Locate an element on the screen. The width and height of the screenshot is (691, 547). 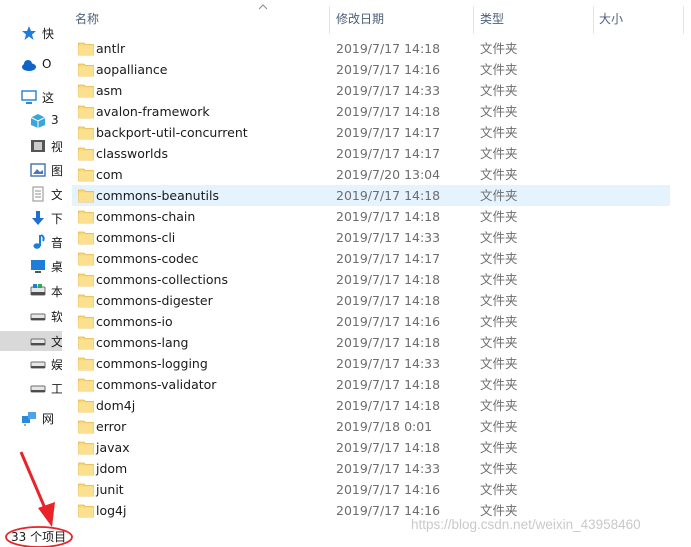
file-row: commons-digester 2019/7/17 14:18 文件夹 is located at coordinates (371, 300).